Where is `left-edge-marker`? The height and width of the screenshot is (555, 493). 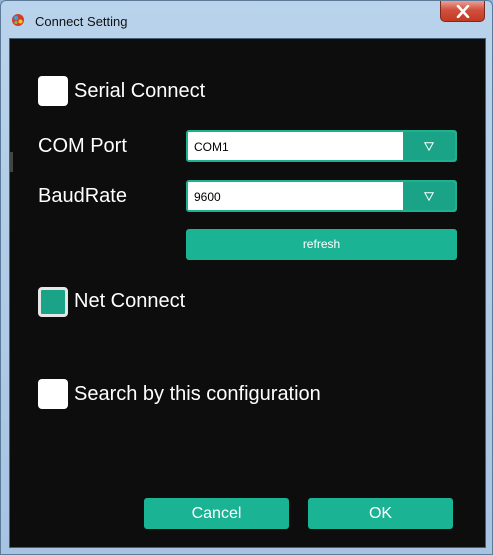
left-edge-marker is located at coordinates (11, 162).